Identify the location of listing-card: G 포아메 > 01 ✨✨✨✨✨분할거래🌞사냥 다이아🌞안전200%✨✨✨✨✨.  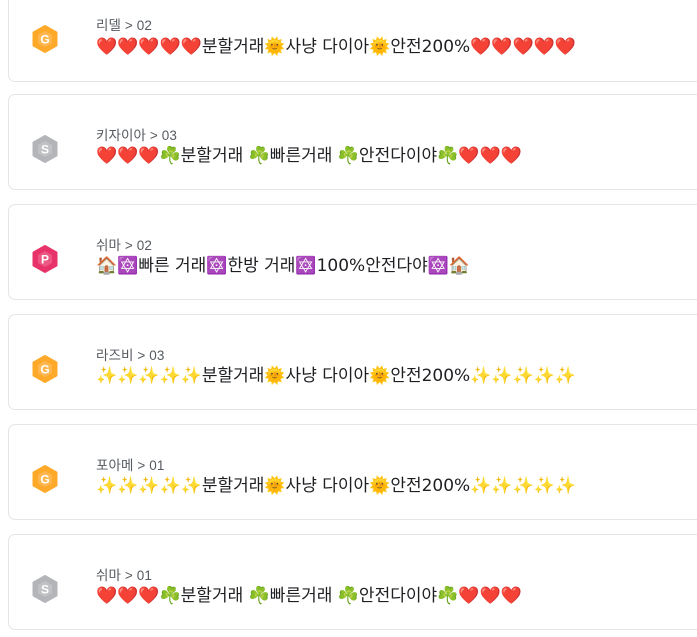
(352, 472).